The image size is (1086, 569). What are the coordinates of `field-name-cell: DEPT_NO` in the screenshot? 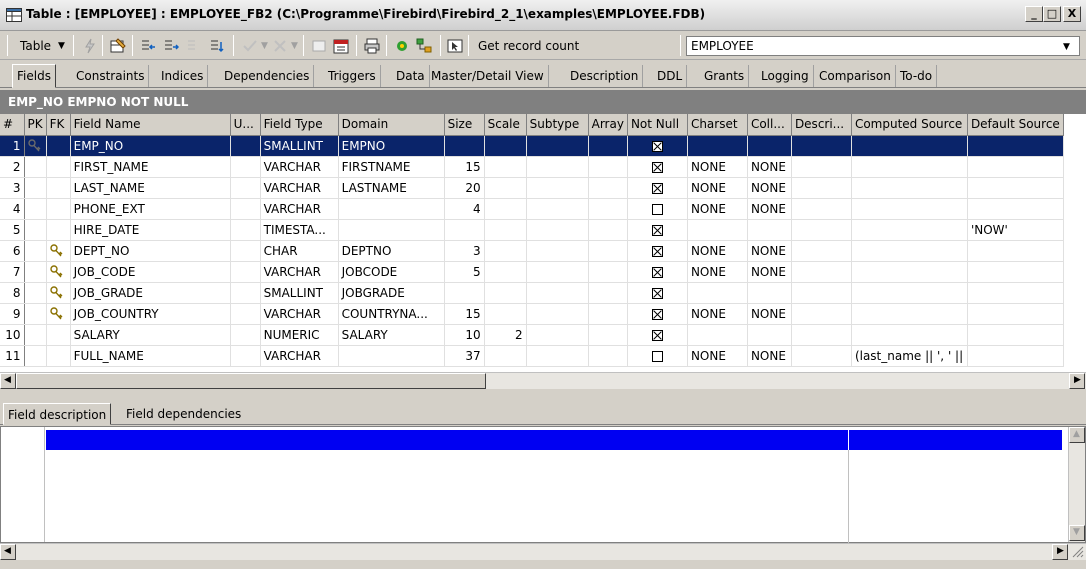 It's located at (150, 251).